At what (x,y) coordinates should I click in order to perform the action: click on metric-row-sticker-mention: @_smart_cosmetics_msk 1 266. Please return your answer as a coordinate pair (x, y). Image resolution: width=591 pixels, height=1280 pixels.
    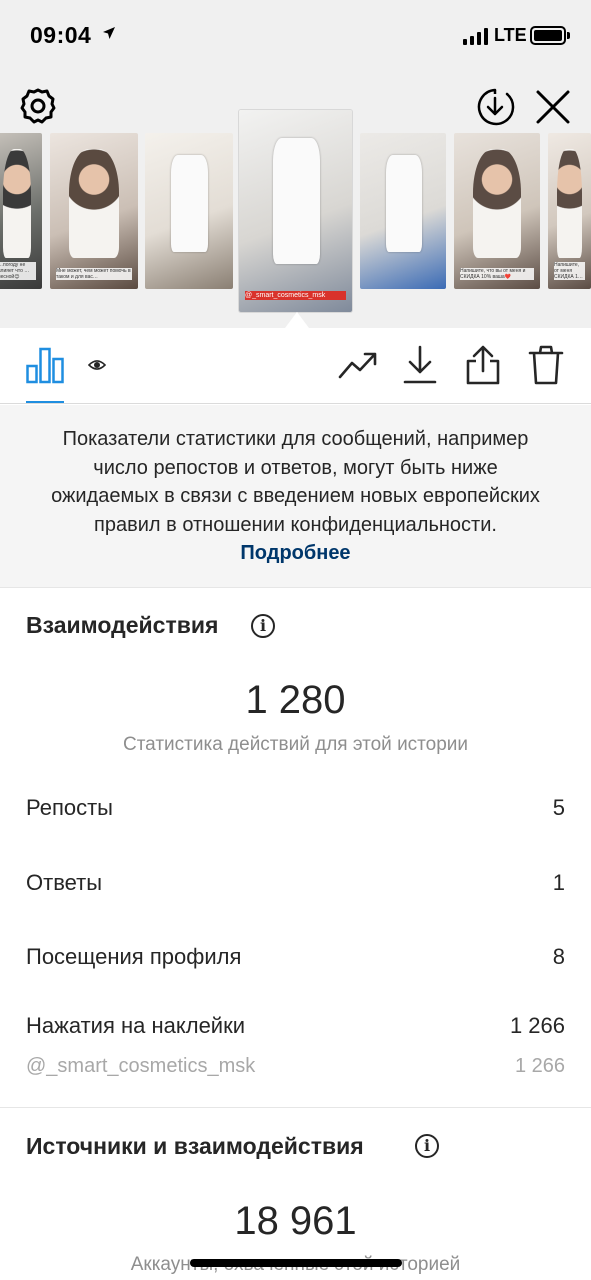
    Looking at the image, I should click on (295, 1072).